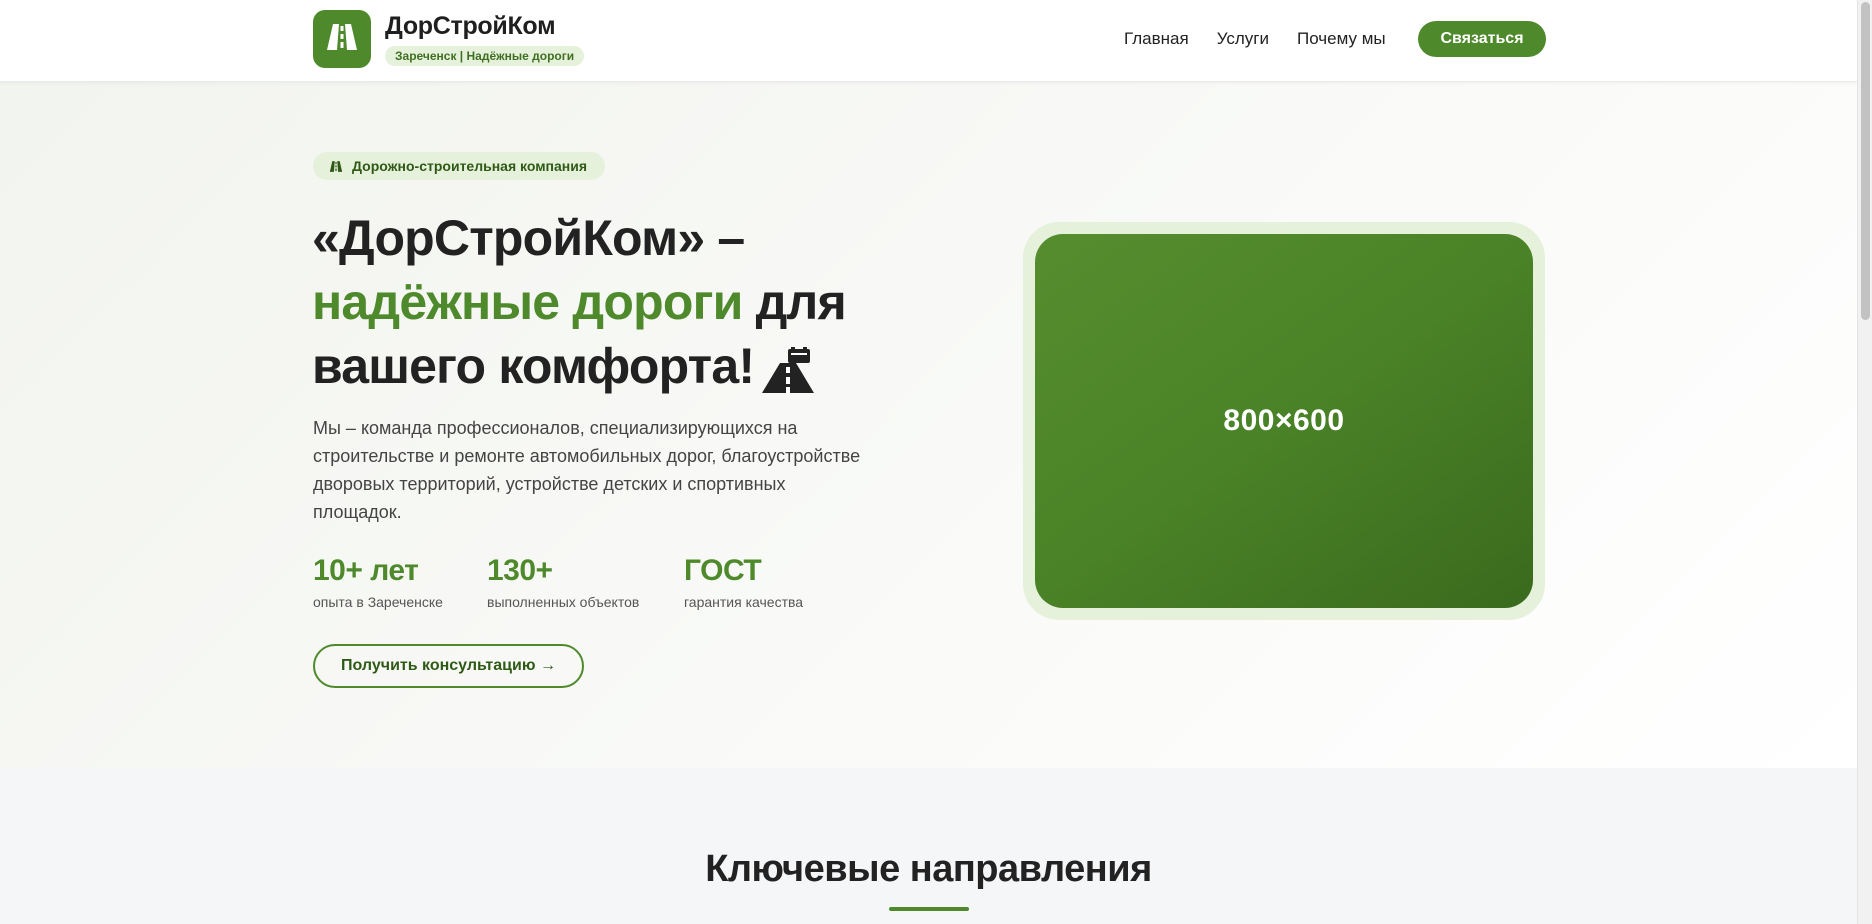 The height and width of the screenshot is (924, 1872). Describe the element at coordinates (366, 570) in the screenshot. I see `stat-value: 10+ лет` at that location.